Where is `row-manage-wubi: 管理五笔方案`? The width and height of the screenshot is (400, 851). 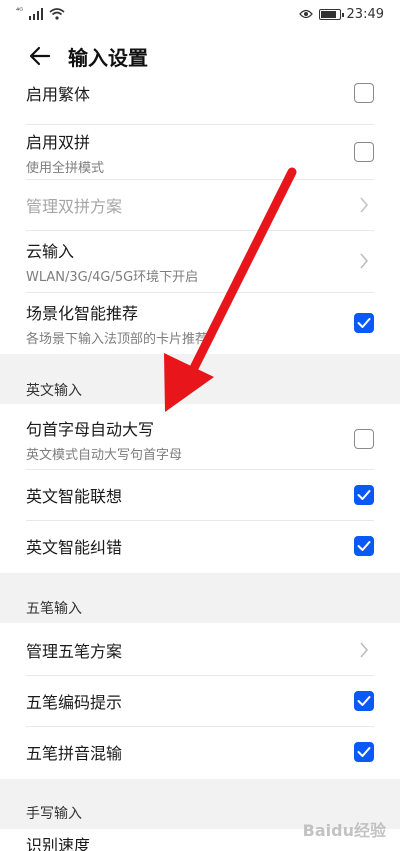
row-manage-wubi: 管理五笔方案 is located at coordinates (200, 650).